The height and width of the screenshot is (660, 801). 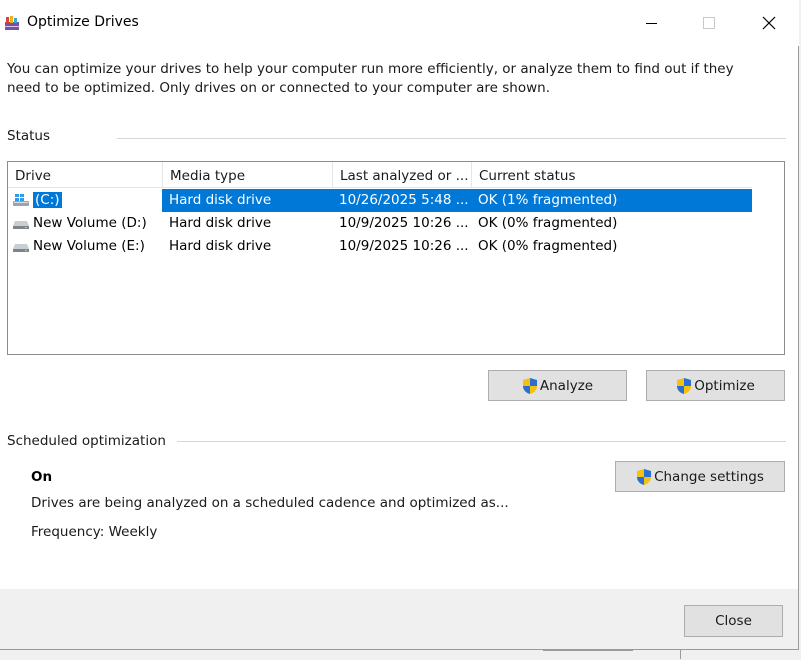 I want to click on drive-cell: New Volume (D:), so click(x=85, y=223).